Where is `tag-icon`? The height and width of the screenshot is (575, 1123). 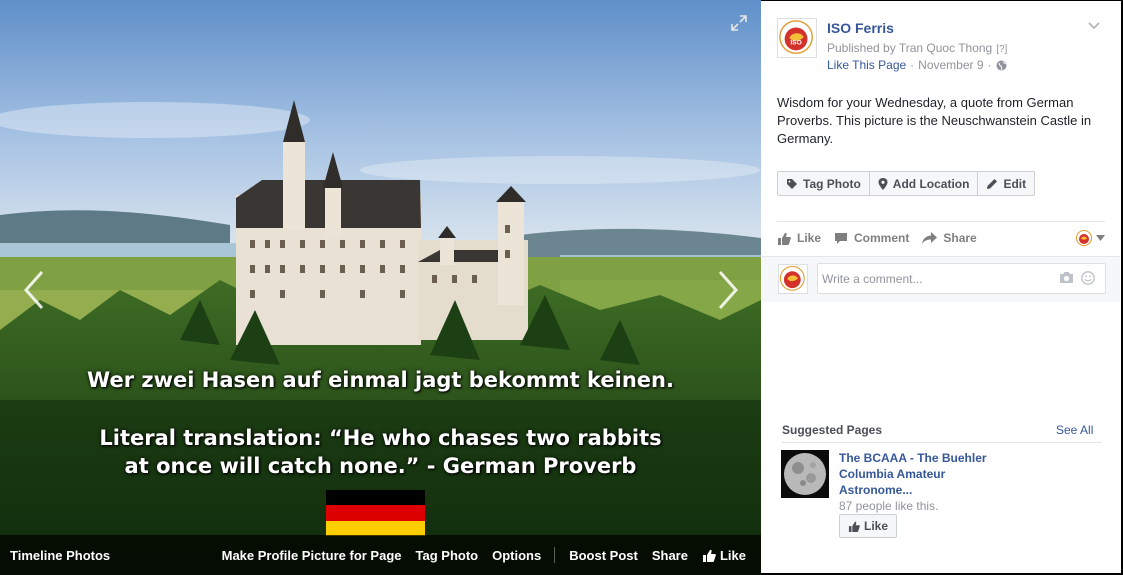
tag-icon is located at coordinates (792, 183).